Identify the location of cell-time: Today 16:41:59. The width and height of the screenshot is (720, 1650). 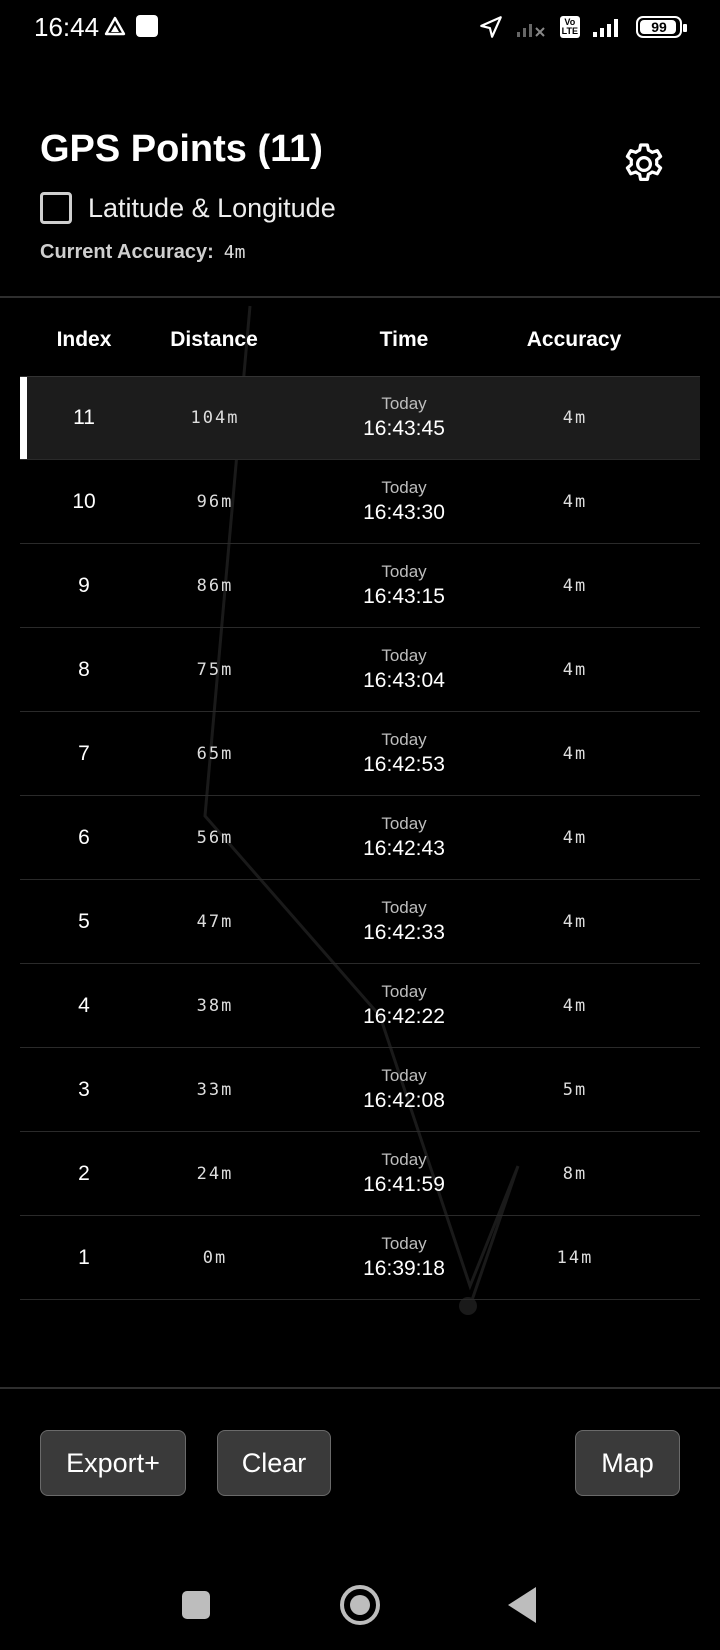
(404, 1174).